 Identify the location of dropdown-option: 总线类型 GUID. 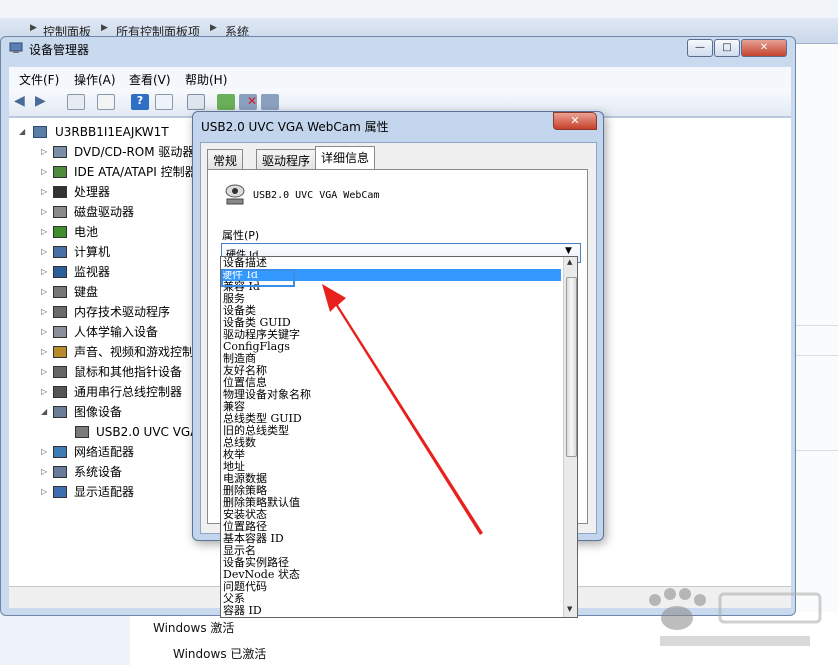
(262, 418).